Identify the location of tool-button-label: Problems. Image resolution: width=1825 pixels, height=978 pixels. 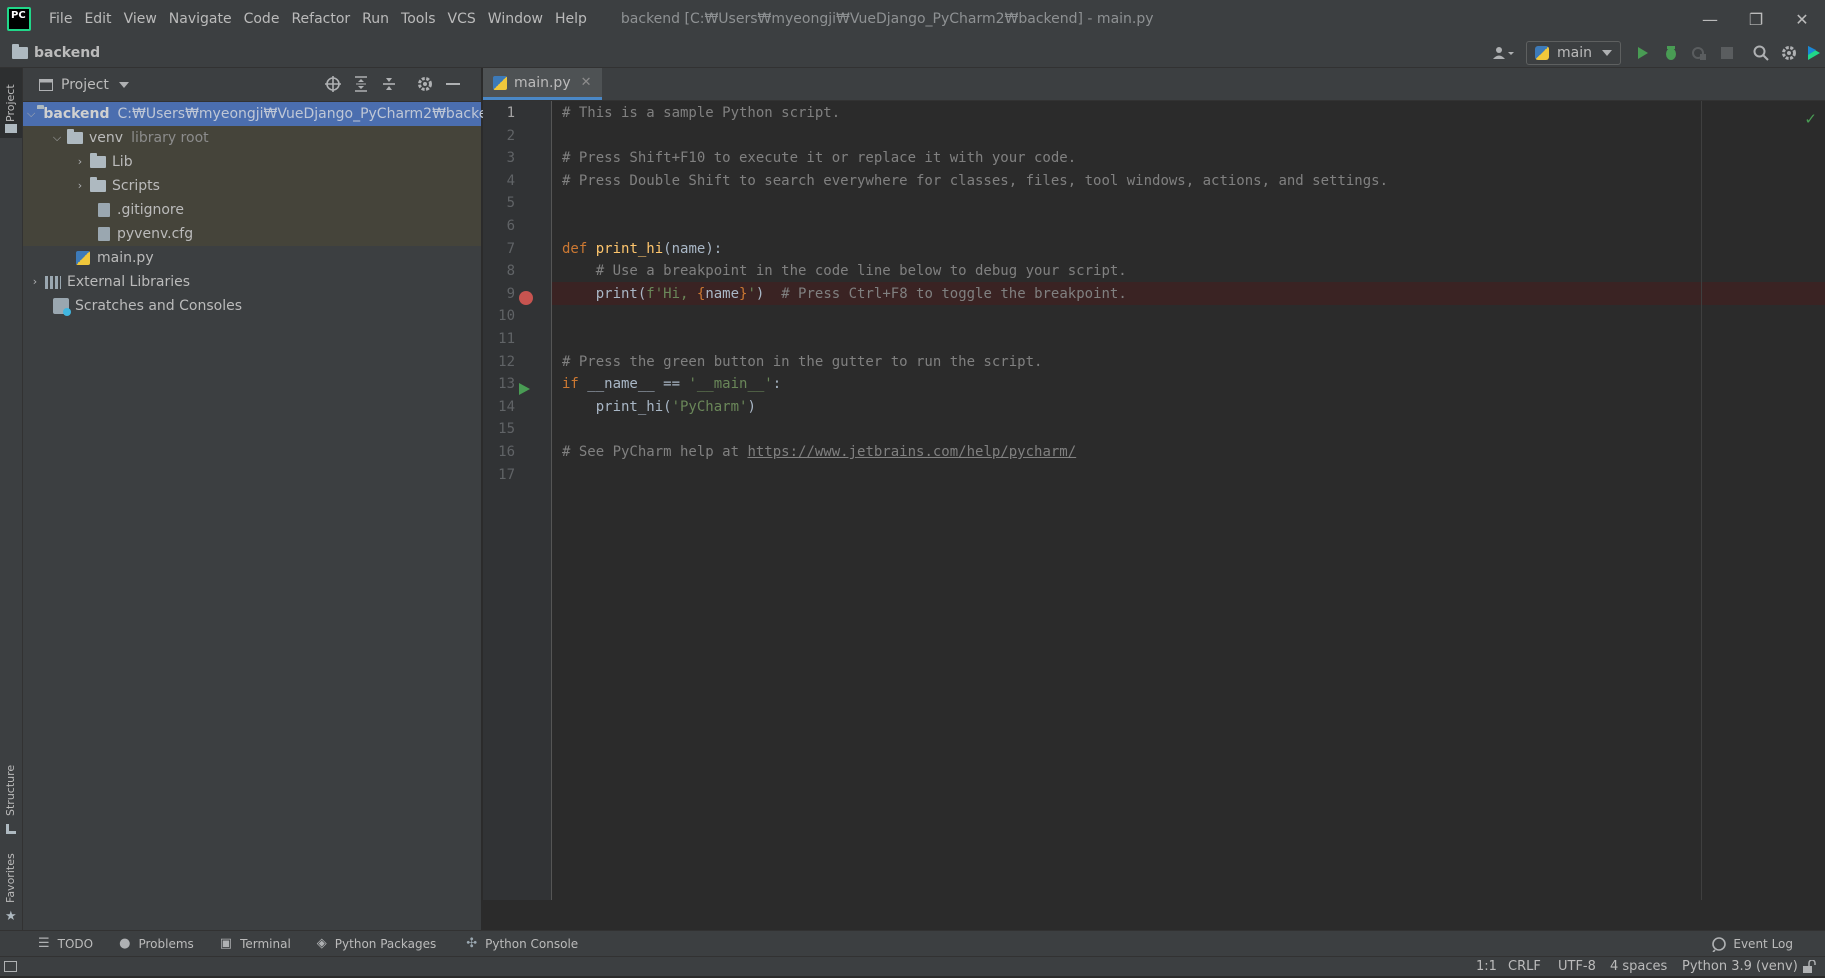
(166, 943).